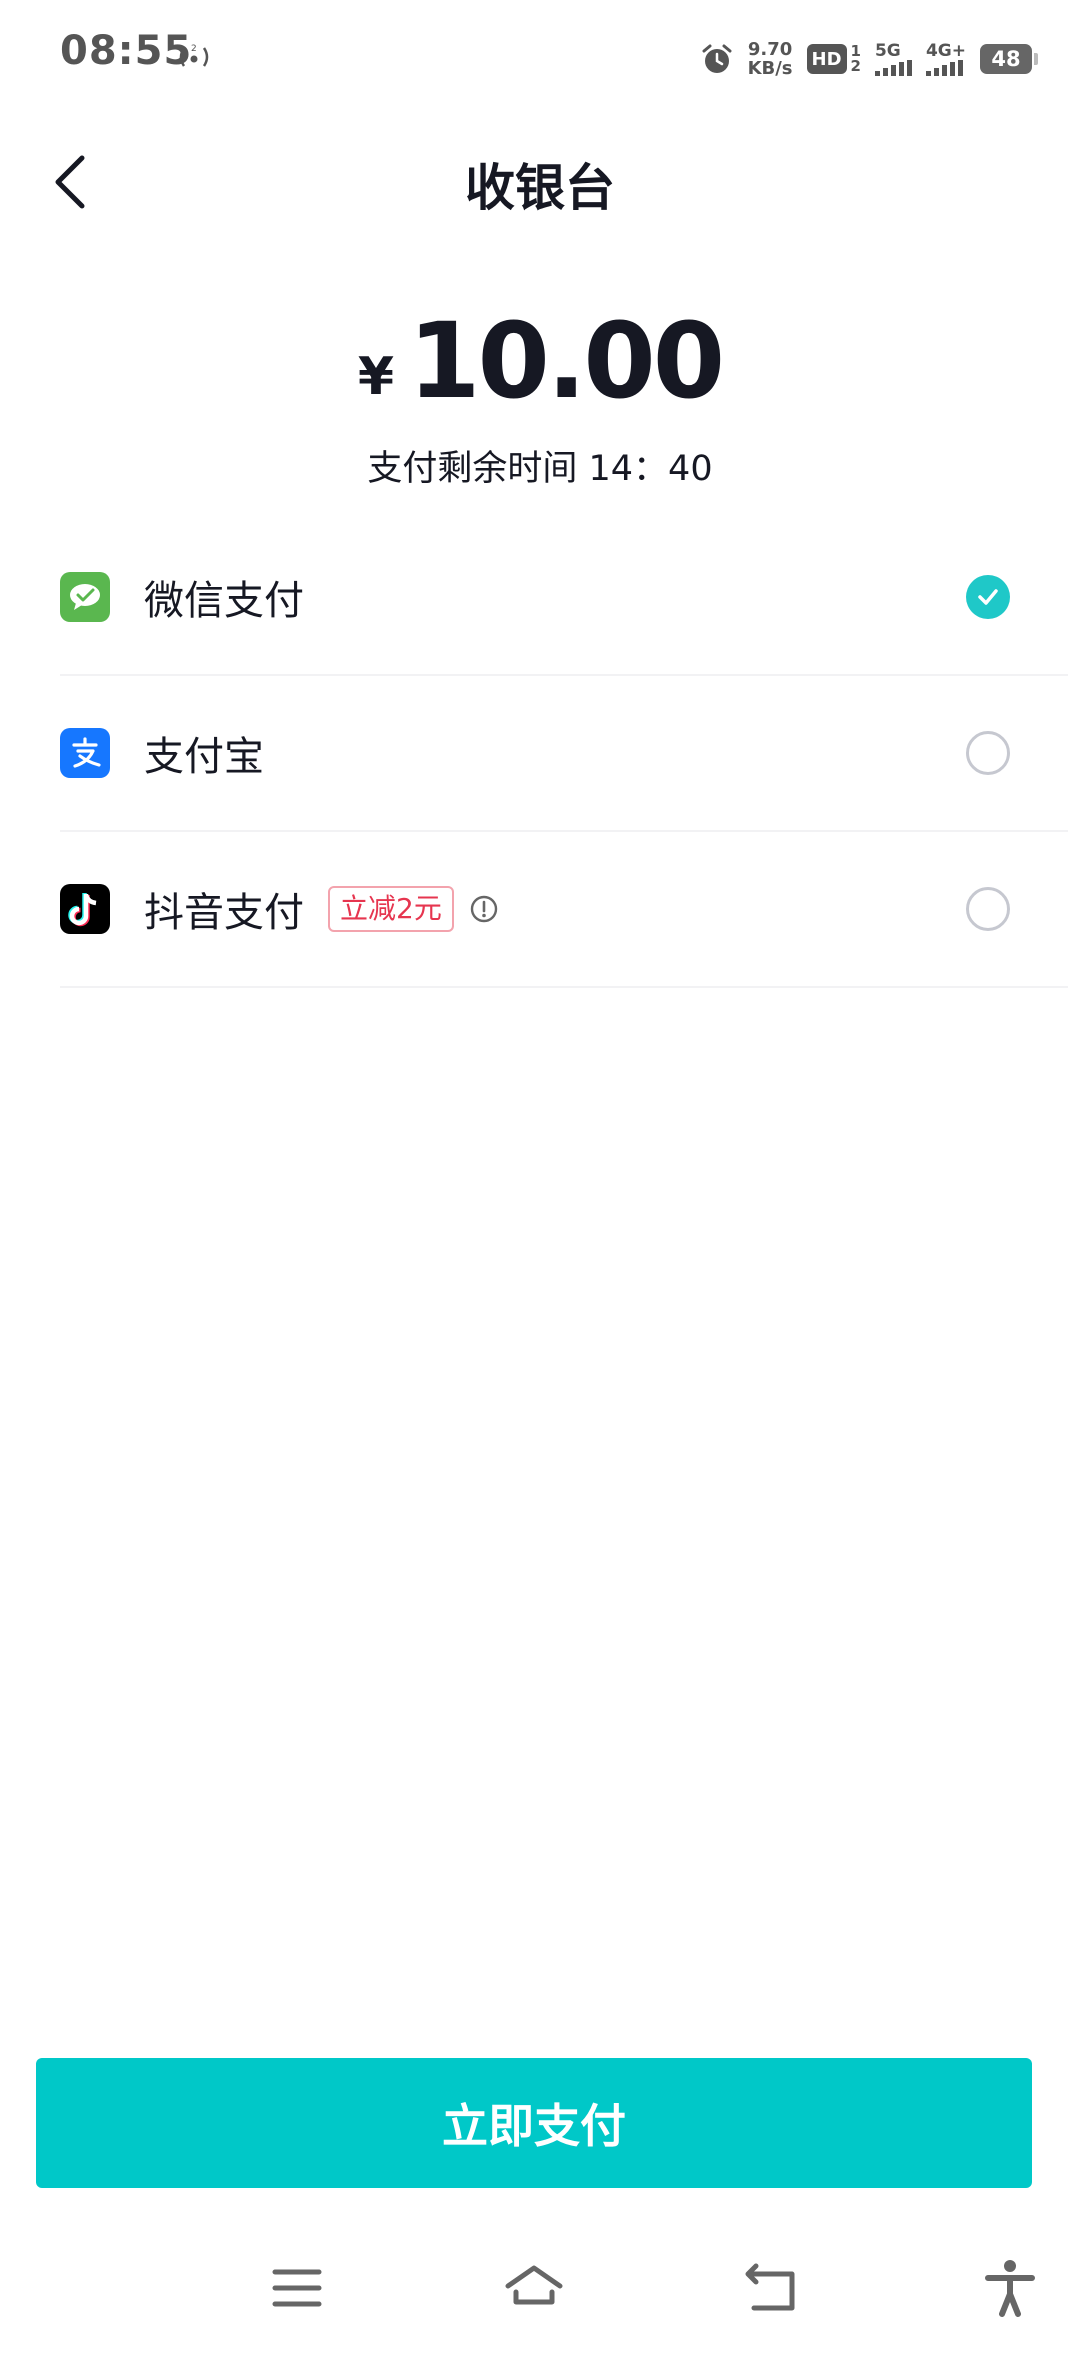  I want to click on status-time: 08:55, so click(126, 51).